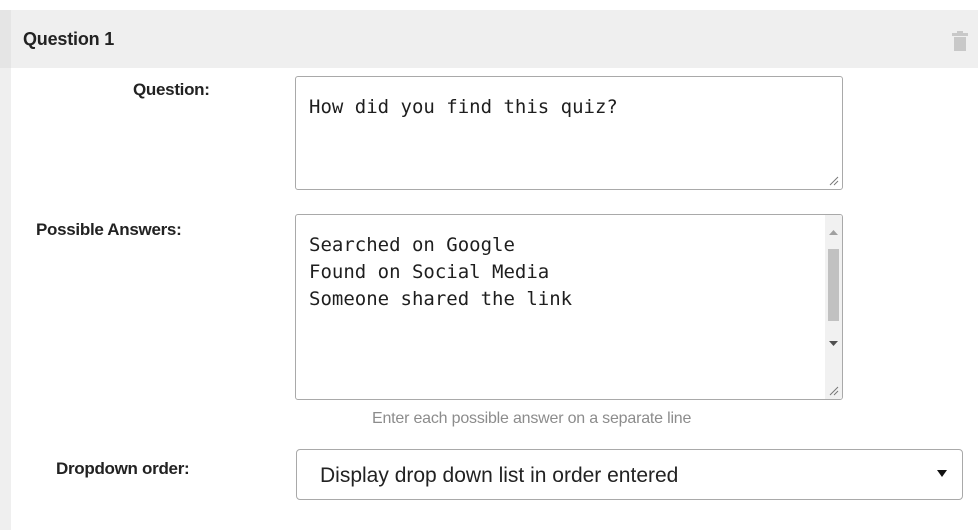 This screenshot has height=530, width=978. I want to click on possible-answers-label: Possible Answers:, so click(109, 229).